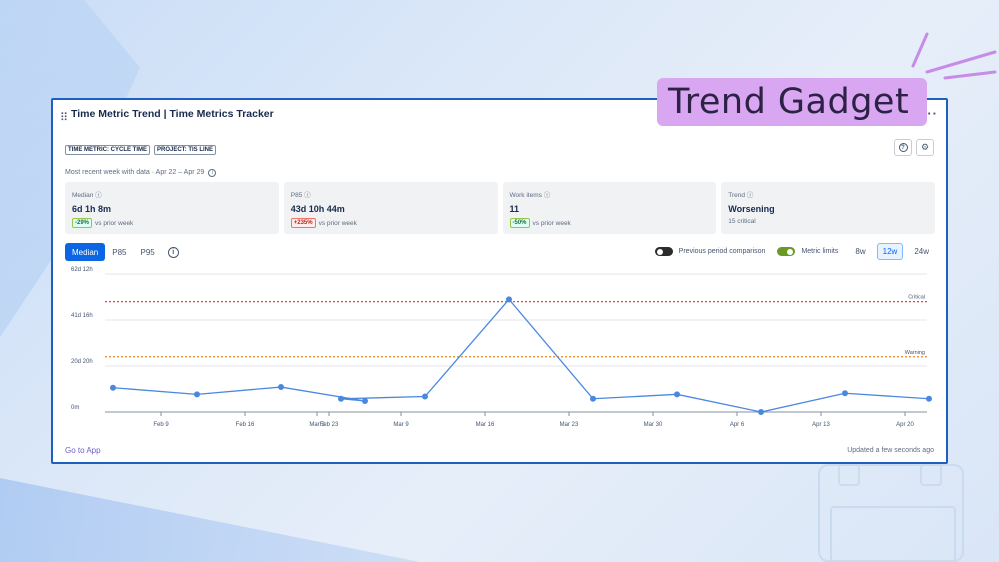  What do you see at coordinates (569, 425) in the screenshot?
I see `x-tick-label: Mar 23` at bounding box center [569, 425].